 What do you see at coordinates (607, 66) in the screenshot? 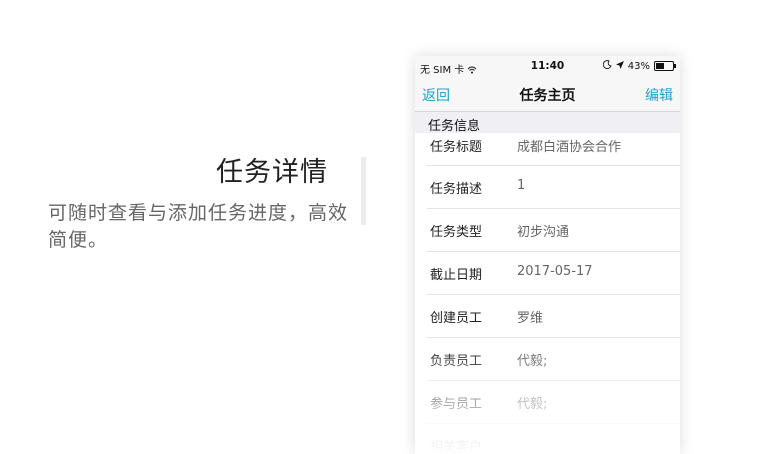
I see `moon-icon` at bounding box center [607, 66].